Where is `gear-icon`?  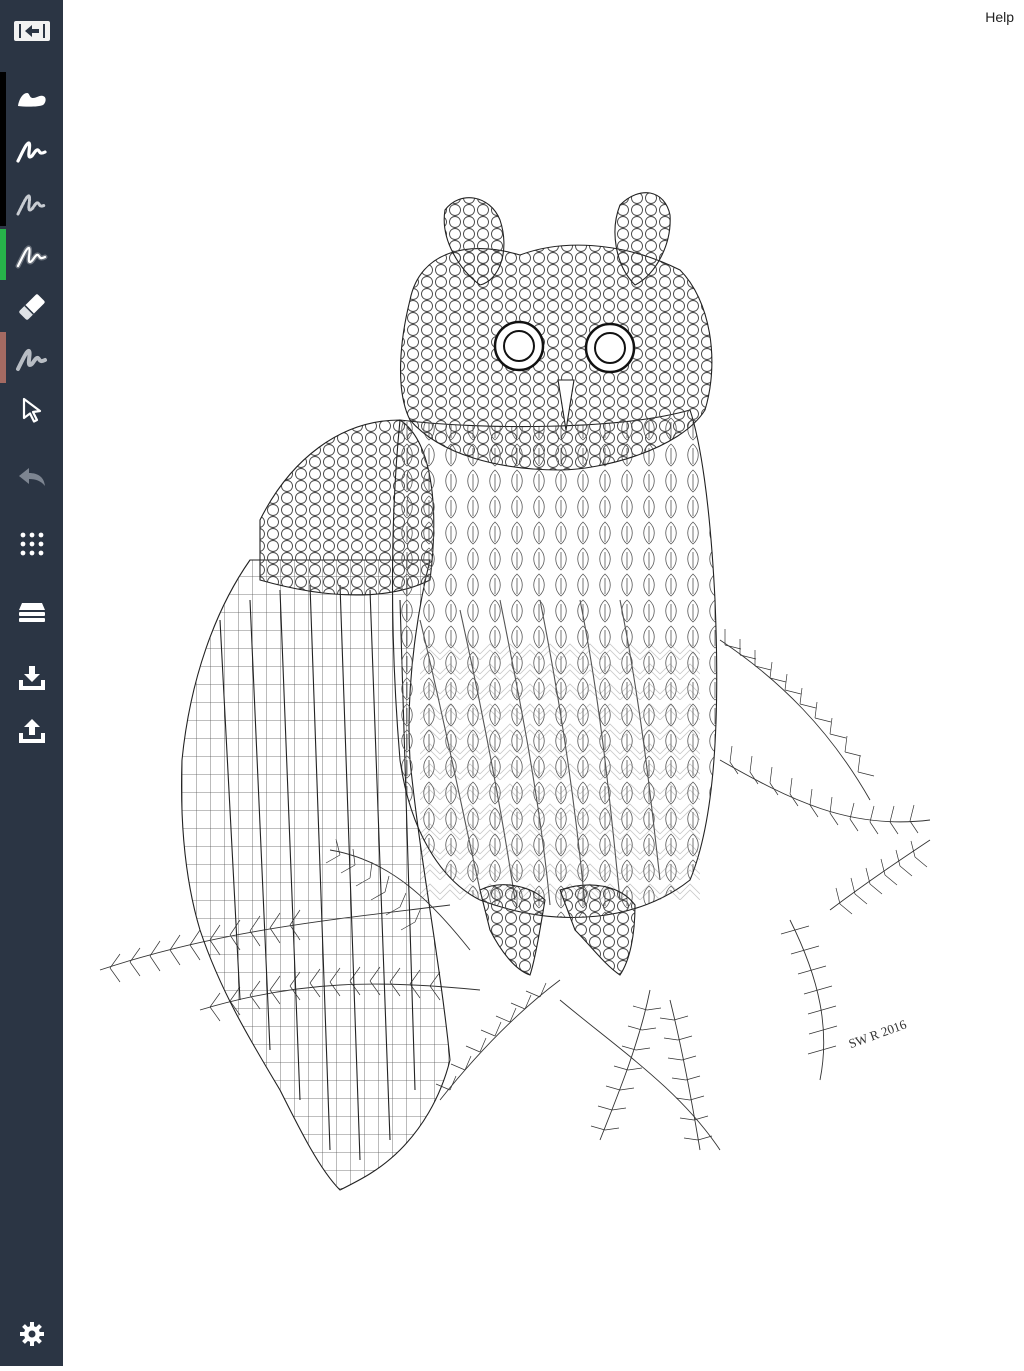 gear-icon is located at coordinates (31, 1334).